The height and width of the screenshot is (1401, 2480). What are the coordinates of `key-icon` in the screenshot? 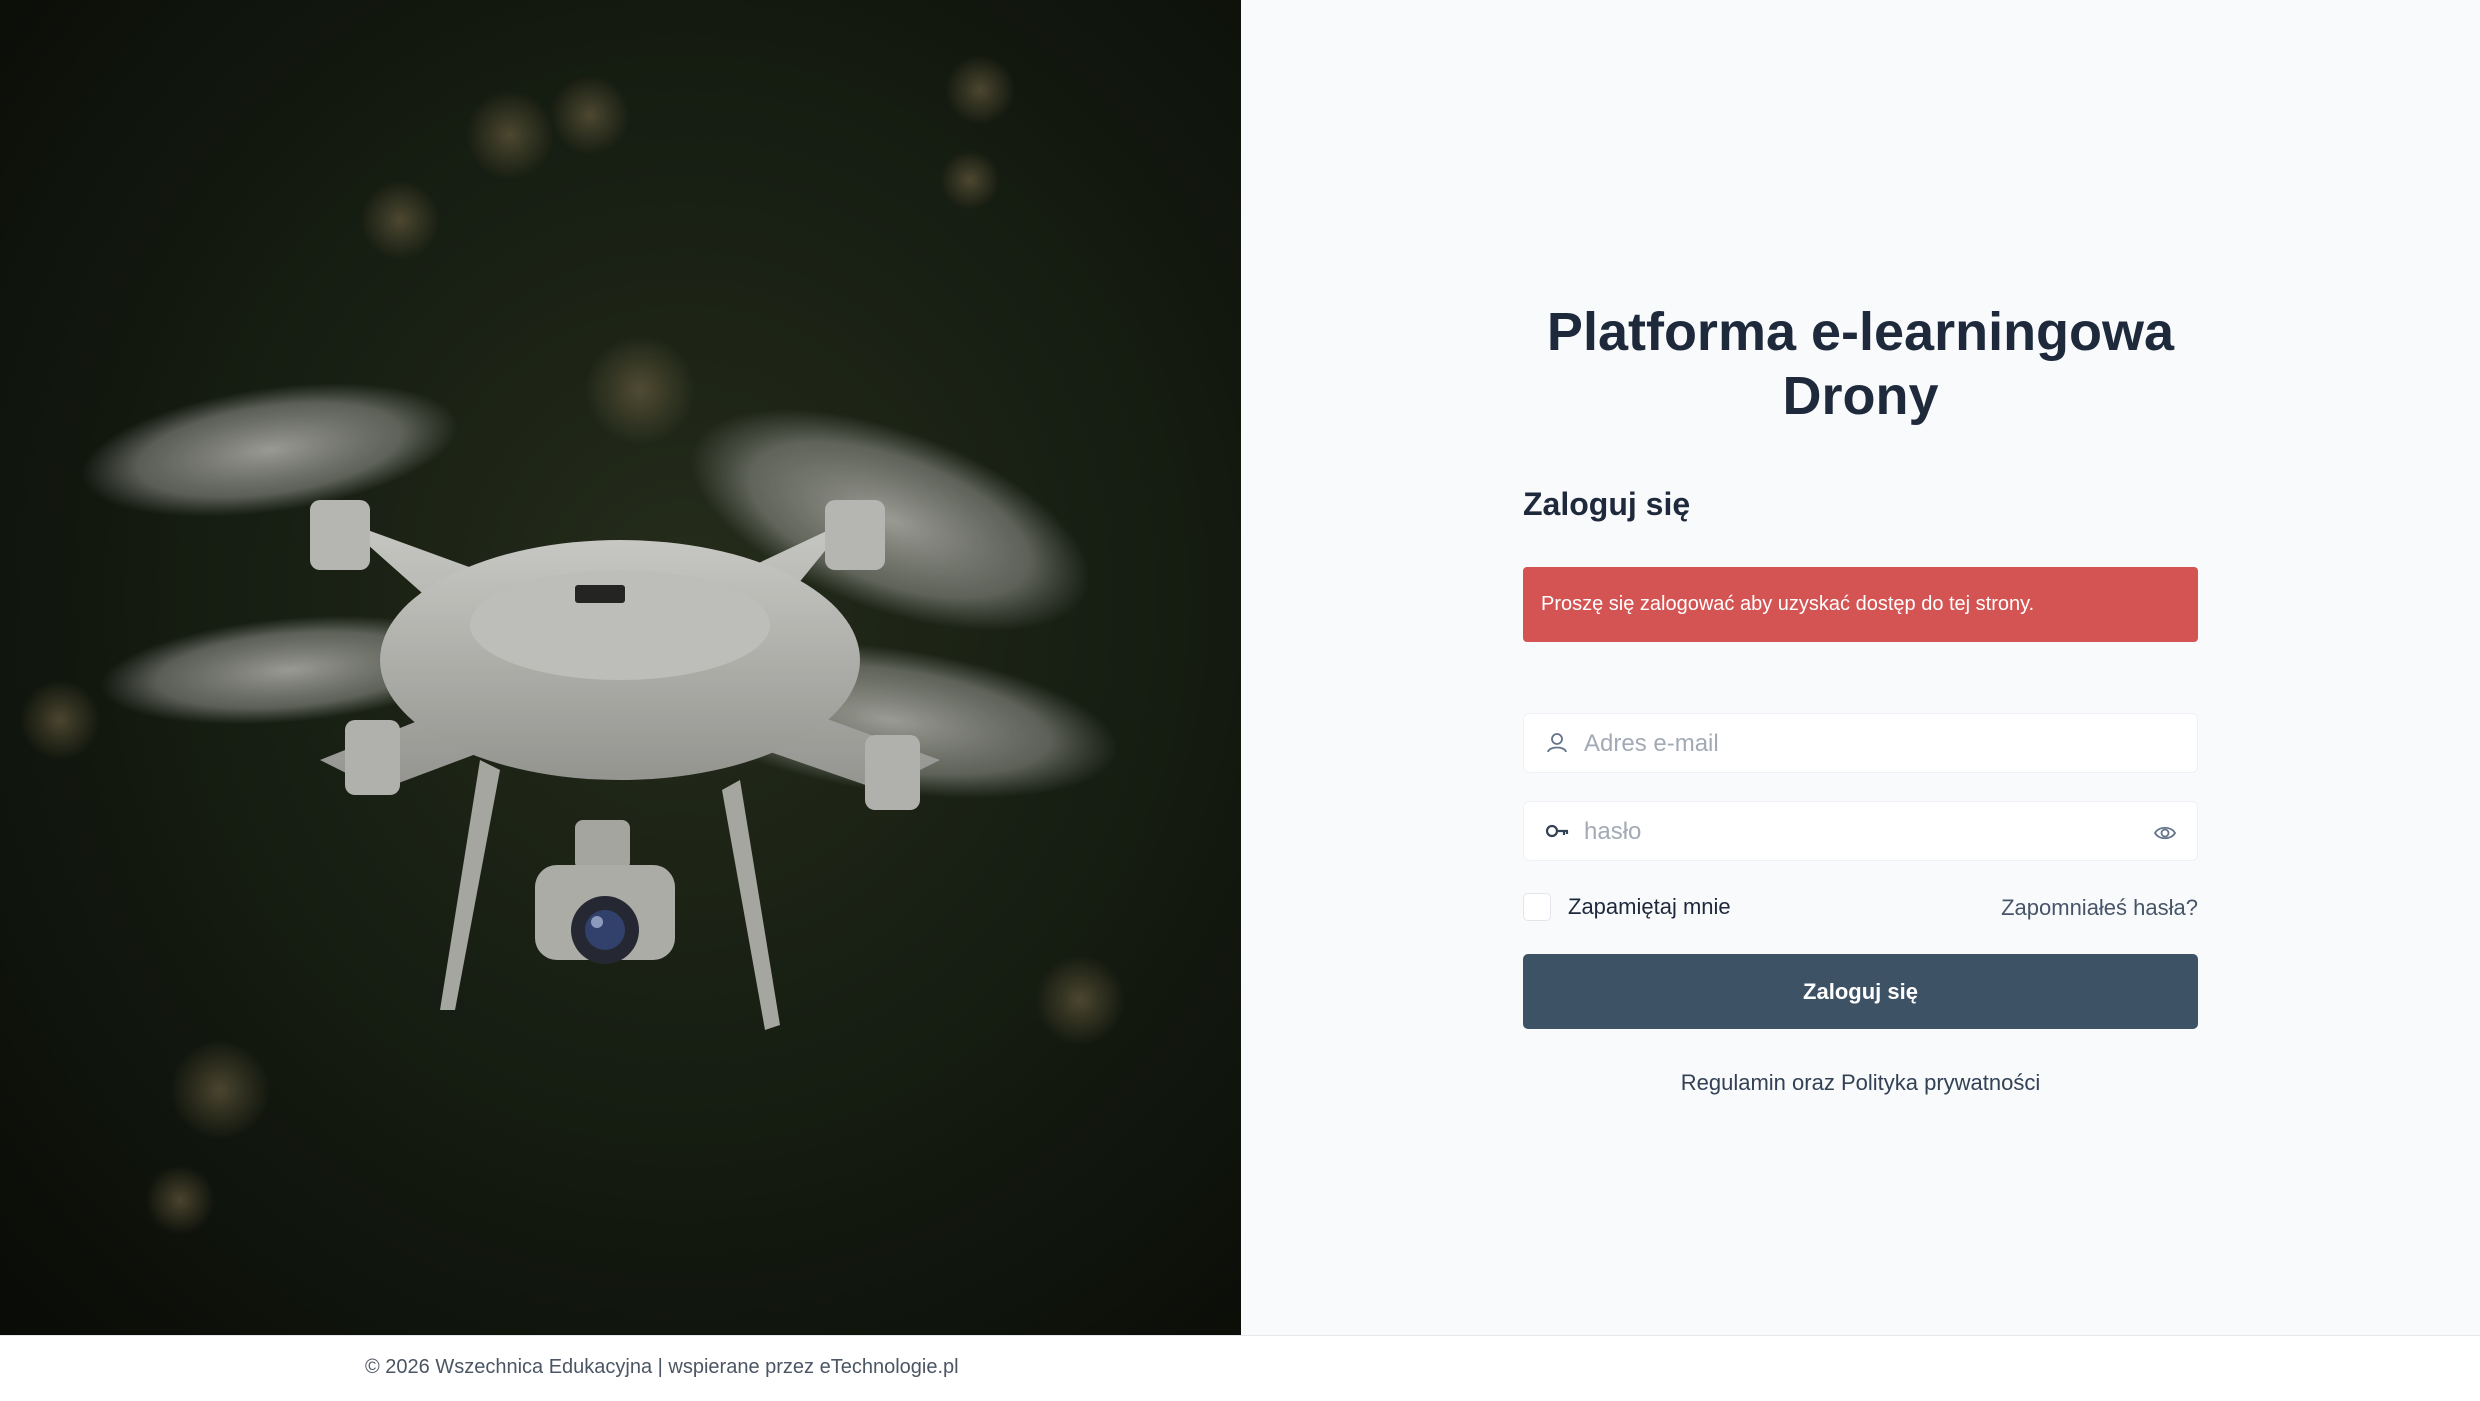 It's located at (1557, 831).